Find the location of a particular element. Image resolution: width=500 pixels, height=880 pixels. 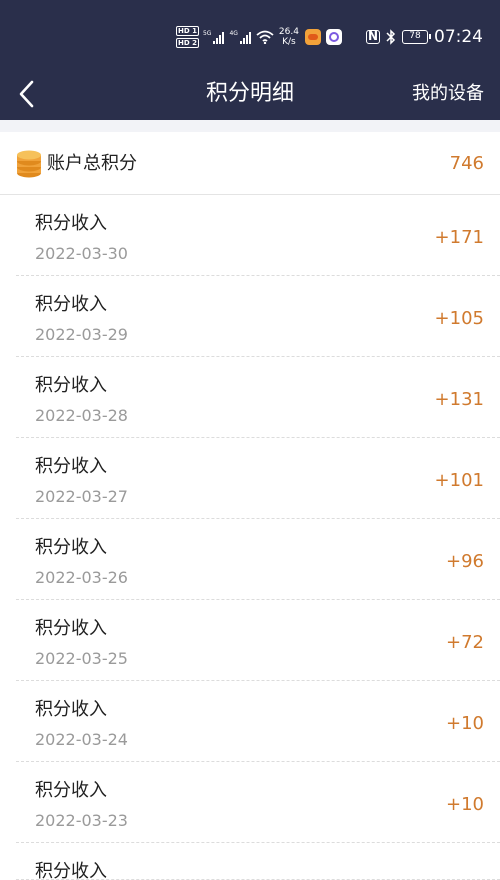

record-date: 2022-03-23 is located at coordinates (81, 820).